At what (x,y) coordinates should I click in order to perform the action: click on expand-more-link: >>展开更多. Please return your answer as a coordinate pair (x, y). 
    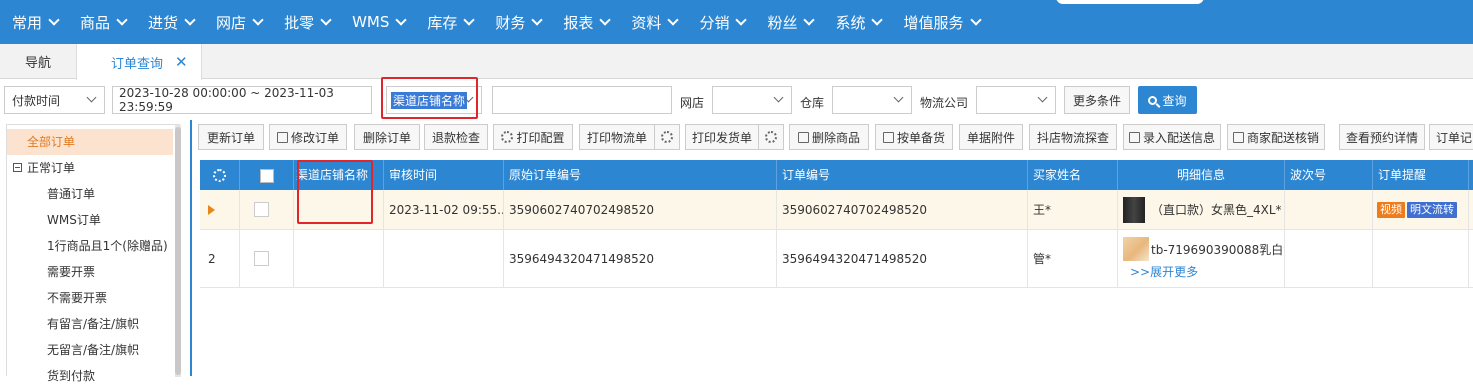
    Looking at the image, I should click on (1164, 271).